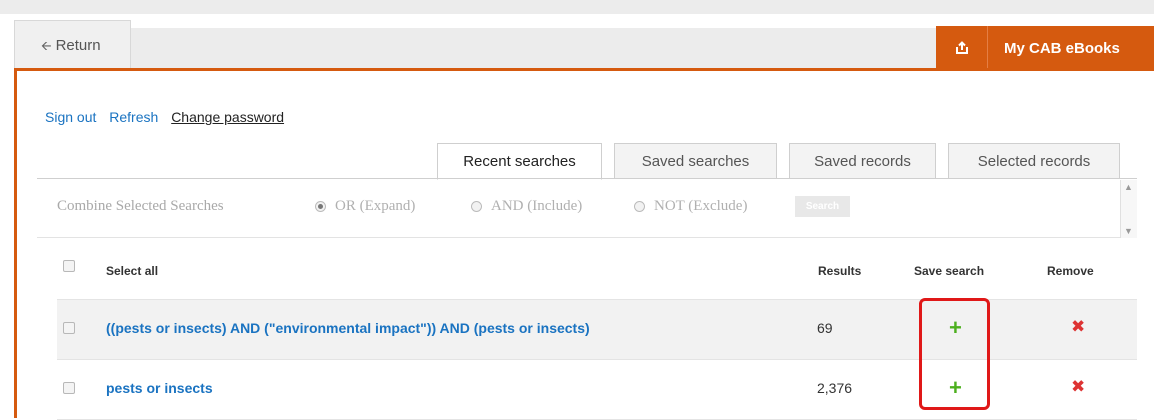 This screenshot has width=1154, height=420. What do you see at coordinates (375, 206) in the screenshot?
I see `radio-or-label: OR (Expand)` at bounding box center [375, 206].